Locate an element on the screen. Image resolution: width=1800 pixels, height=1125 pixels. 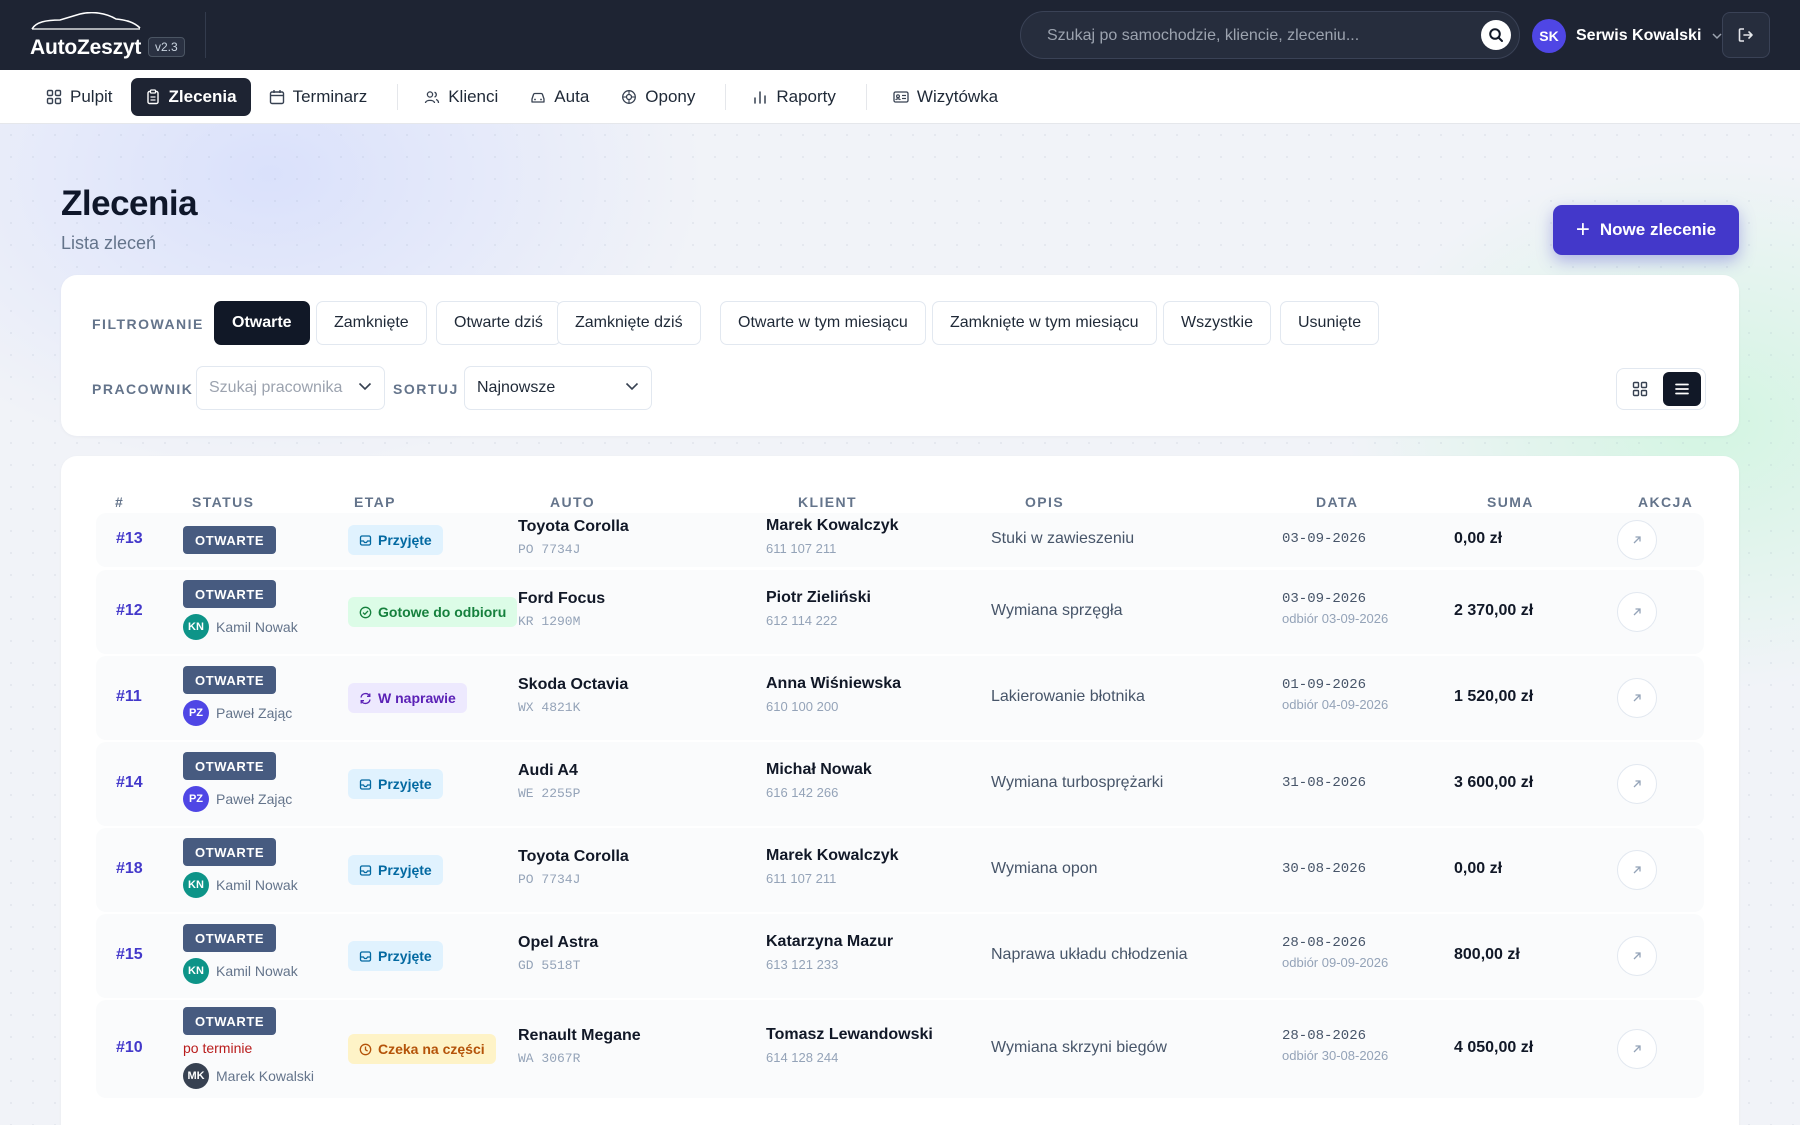
filter-chip-zamkniete-dzis: Zamknięte dziś is located at coordinates (629, 323).